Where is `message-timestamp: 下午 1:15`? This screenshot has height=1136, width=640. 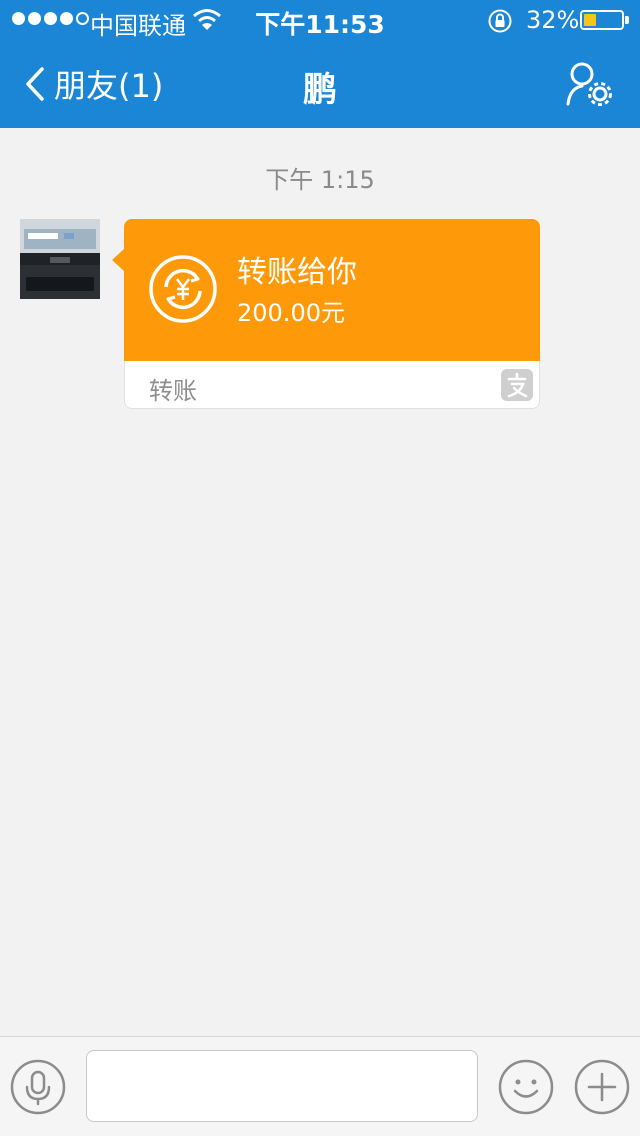
message-timestamp: 下午 1:15 is located at coordinates (320, 180).